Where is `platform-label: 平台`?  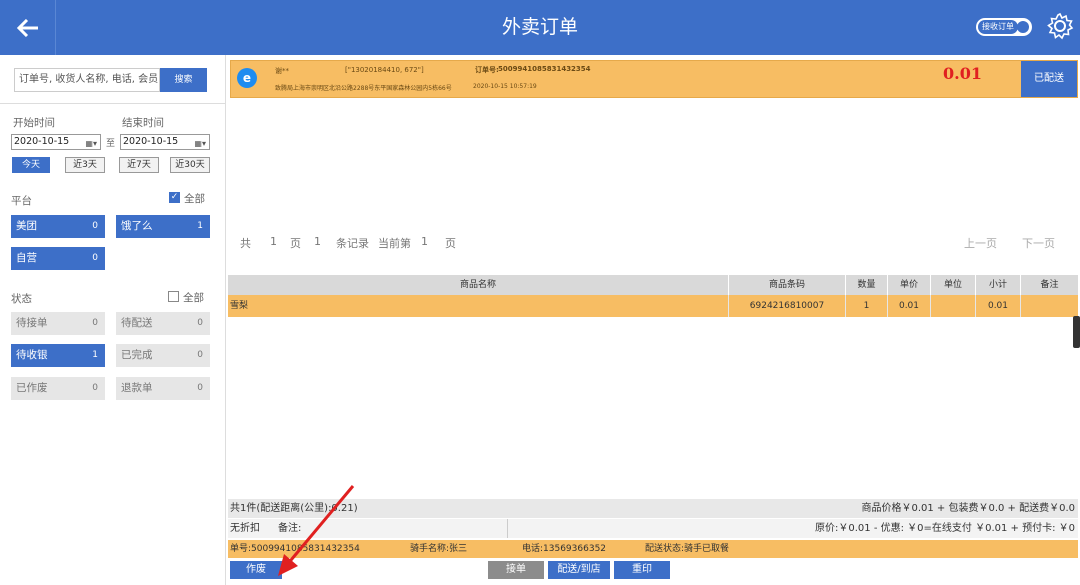
platform-label: 平台 is located at coordinates (21, 201).